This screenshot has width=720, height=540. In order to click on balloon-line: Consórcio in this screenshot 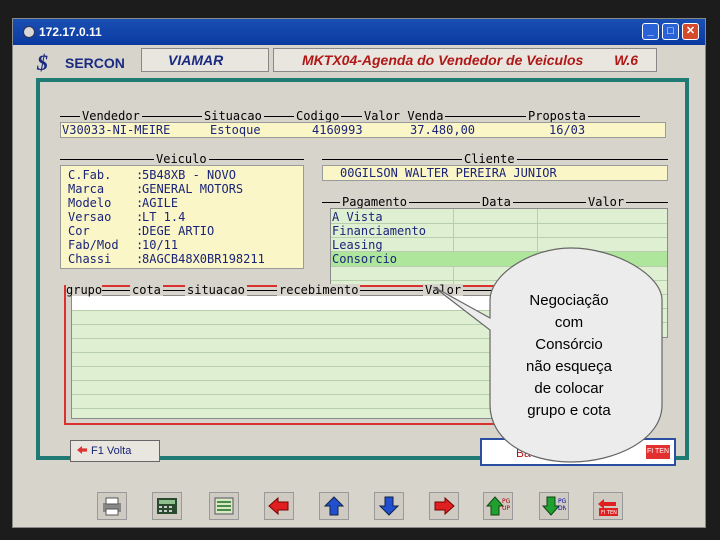, I will do `click(569, 344)`.